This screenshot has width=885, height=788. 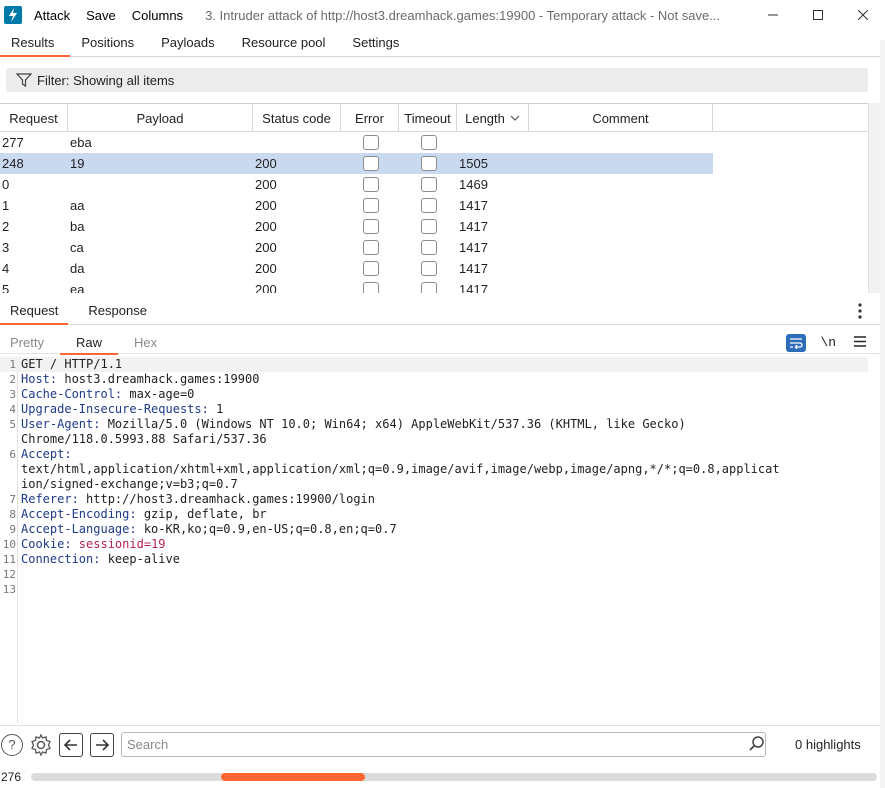 What do you see at coordinates (428, 118) in the screenshot?
I see `col-timeout: Timeout` at bounding box center [428, 118].